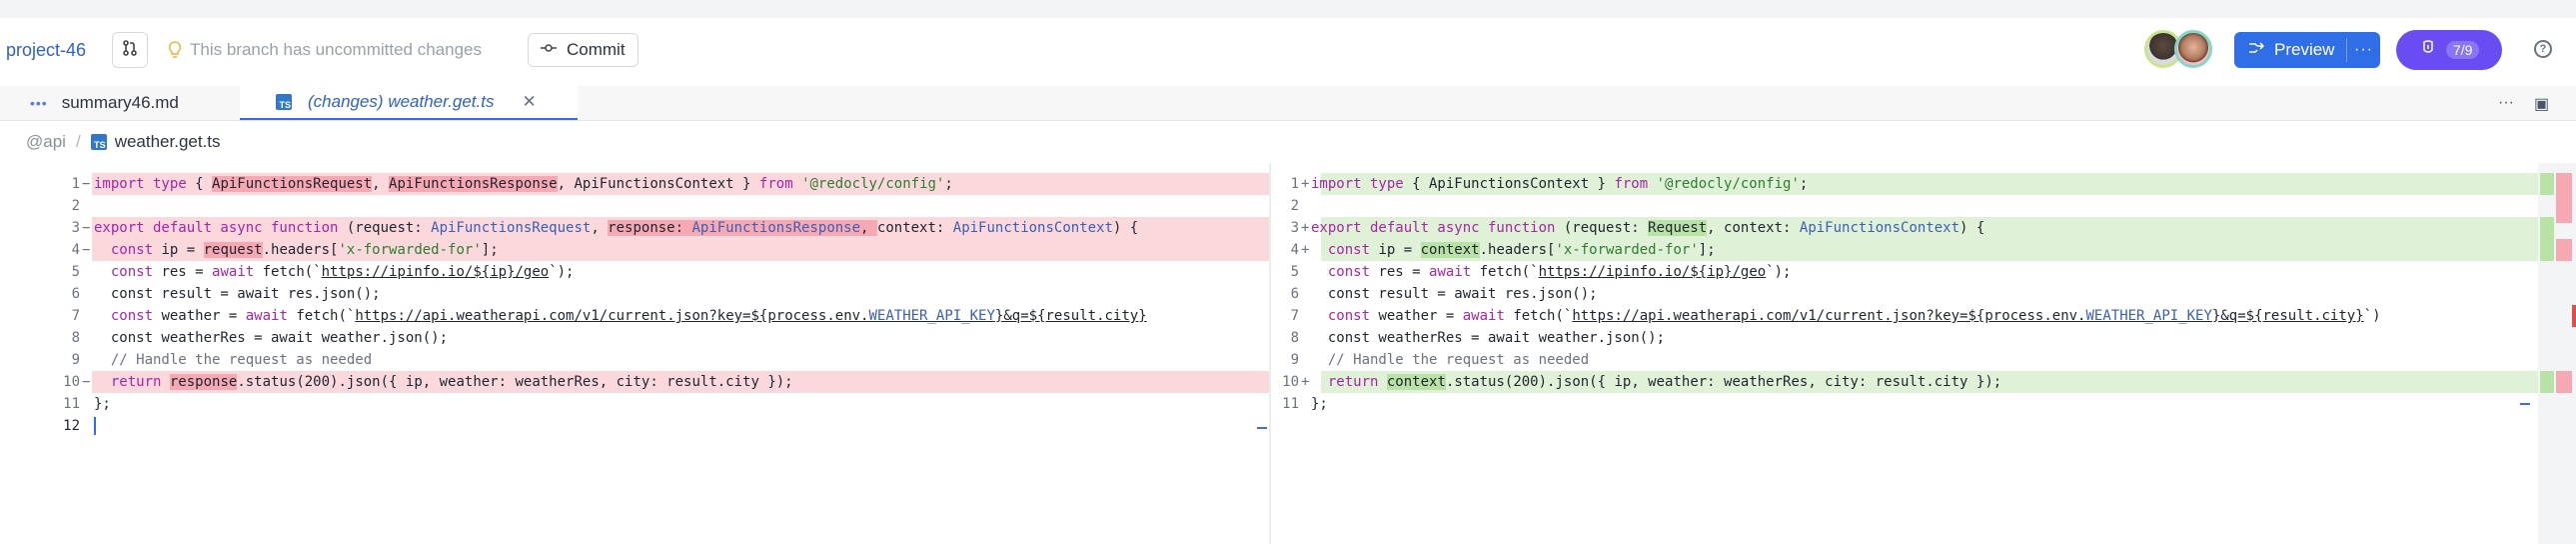 Image resolution: width=2576 pixels, height=544 pixels. Describe the element at coordinates (2256, 50) in the screenshot. I see `preview-icon` at that location.